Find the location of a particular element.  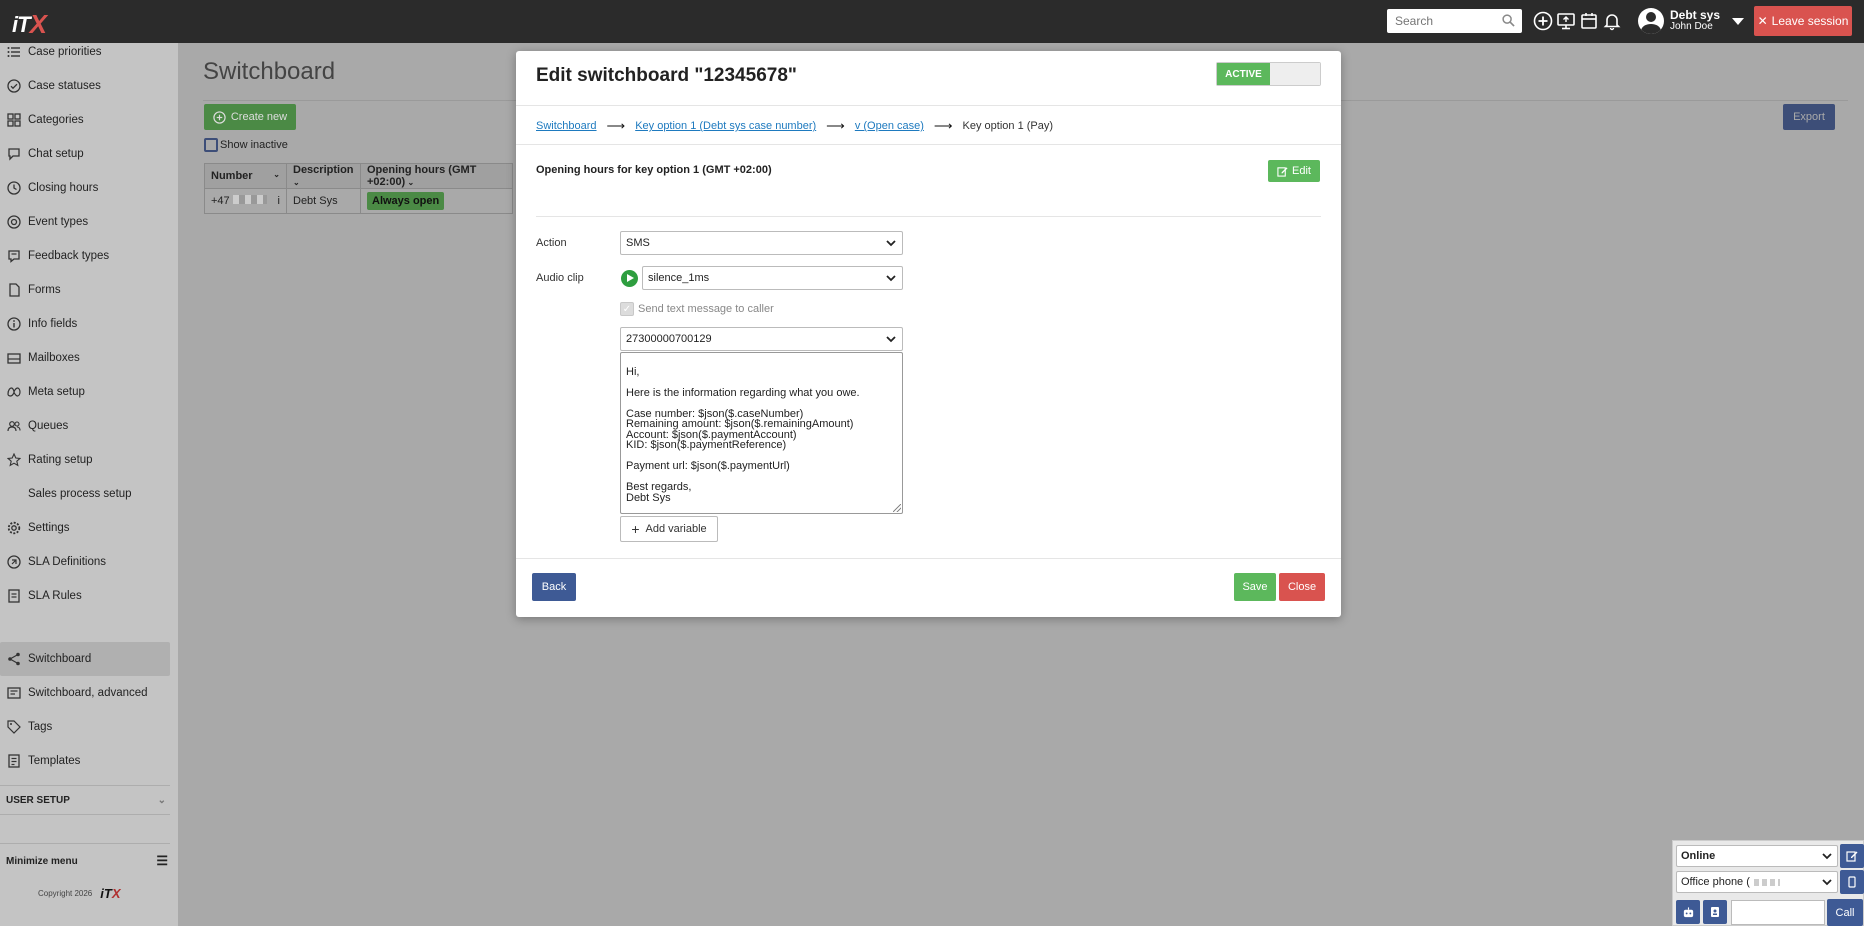

target-icon is located at coordinates (14, 222).